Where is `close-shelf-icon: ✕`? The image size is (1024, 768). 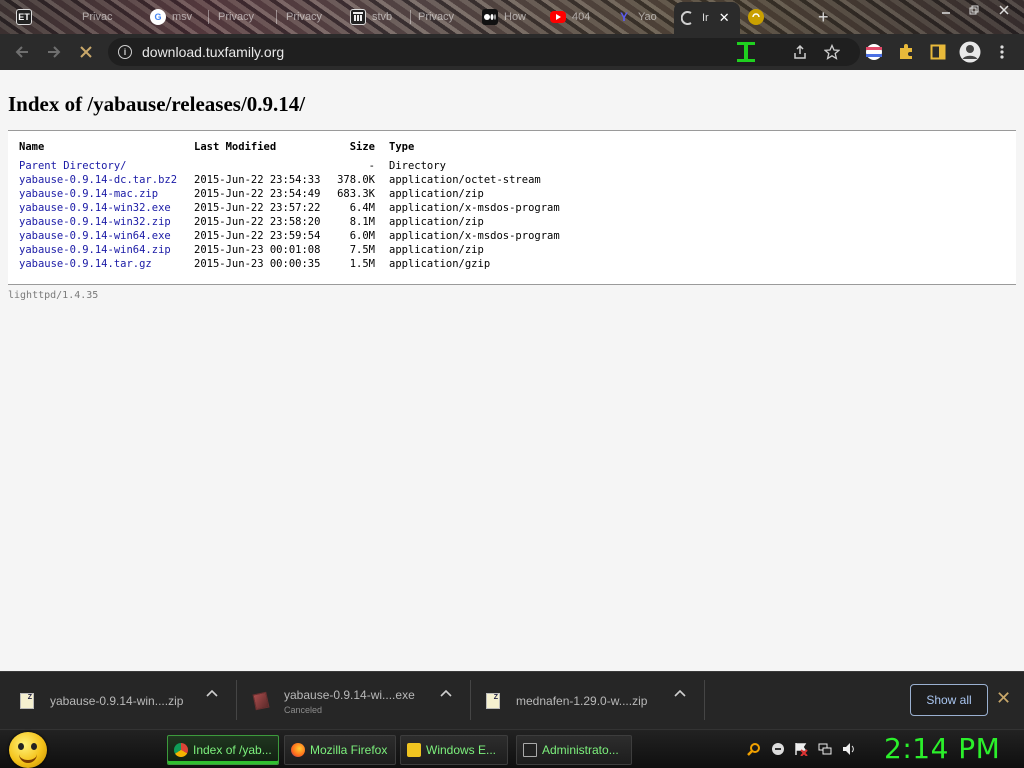
close-shelf-icon: ✕ is located at coordinates (1003, 698).